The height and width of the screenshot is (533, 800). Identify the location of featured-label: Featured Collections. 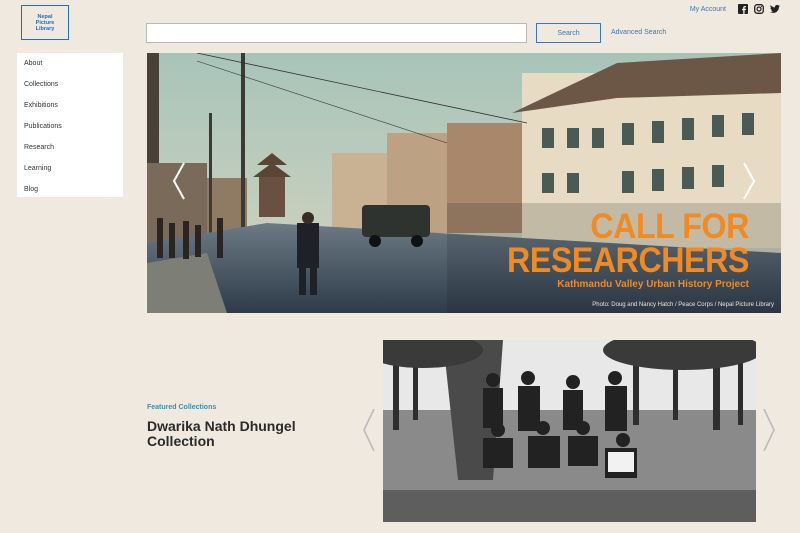
(182, 407).